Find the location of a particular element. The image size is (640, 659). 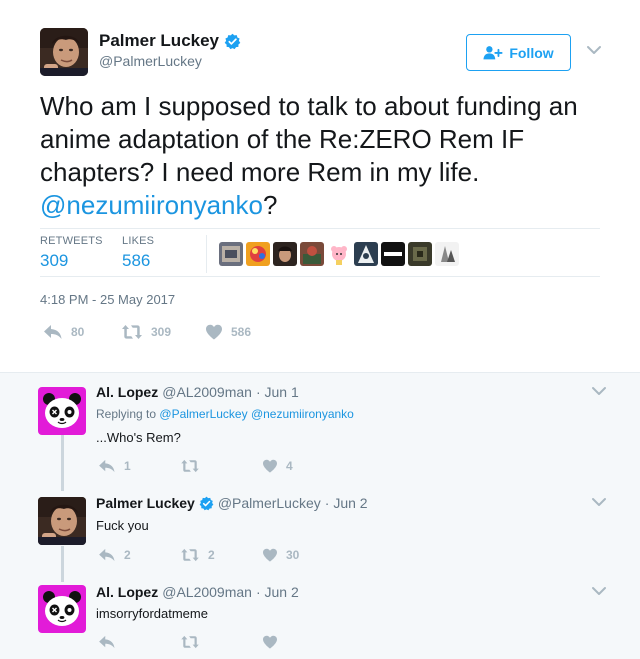

retweet-count: 309 is located at coordinates (161, 332).